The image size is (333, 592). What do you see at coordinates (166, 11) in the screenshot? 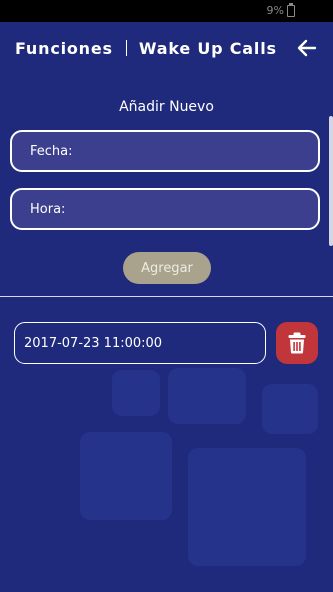
I see `status-bar: 9%` at bounding box center [166, 11].